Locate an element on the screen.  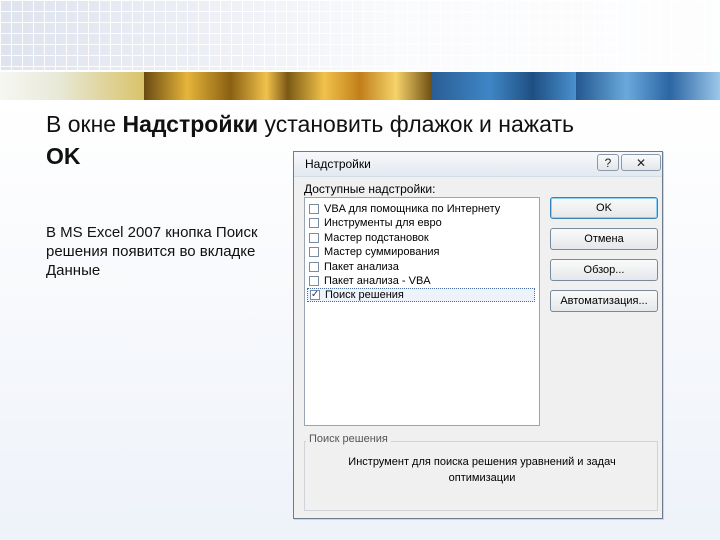
list-item: VBA для помощника по Интернету is located at coordinates (421, 209).